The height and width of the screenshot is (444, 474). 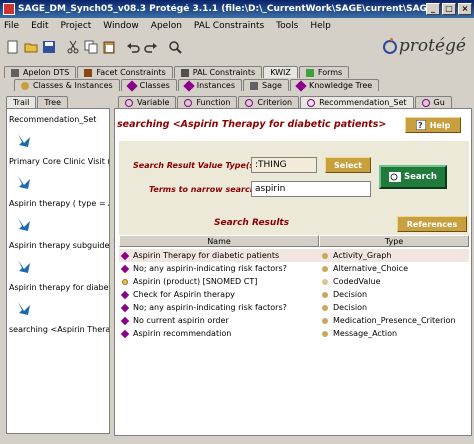 What do you see at coordinates (133, 47) in the screenshot?
I see `undo-icon` at bounding box center [133, 47].